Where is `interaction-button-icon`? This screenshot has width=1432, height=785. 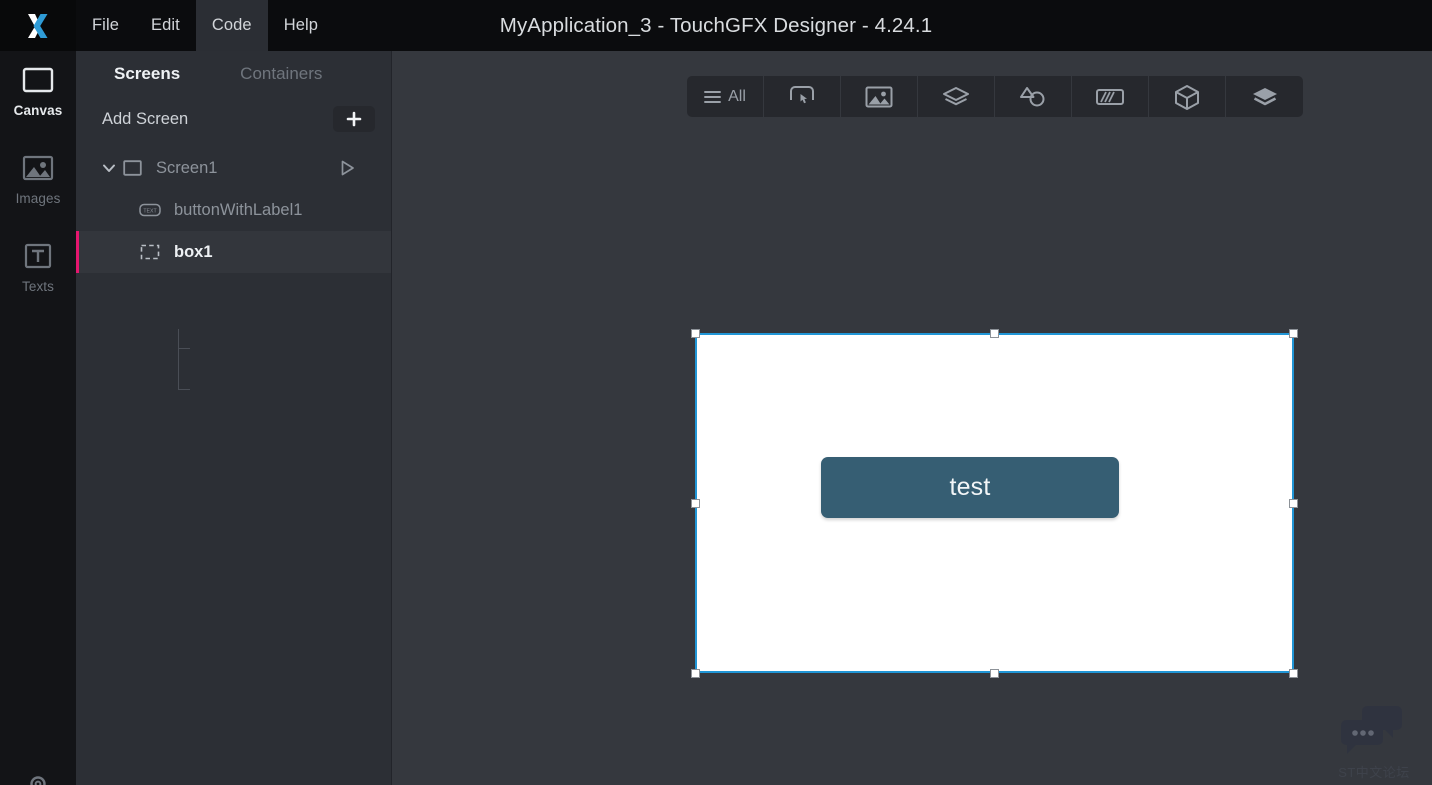
interaction-button-icon is located at coordinates (802, 94).